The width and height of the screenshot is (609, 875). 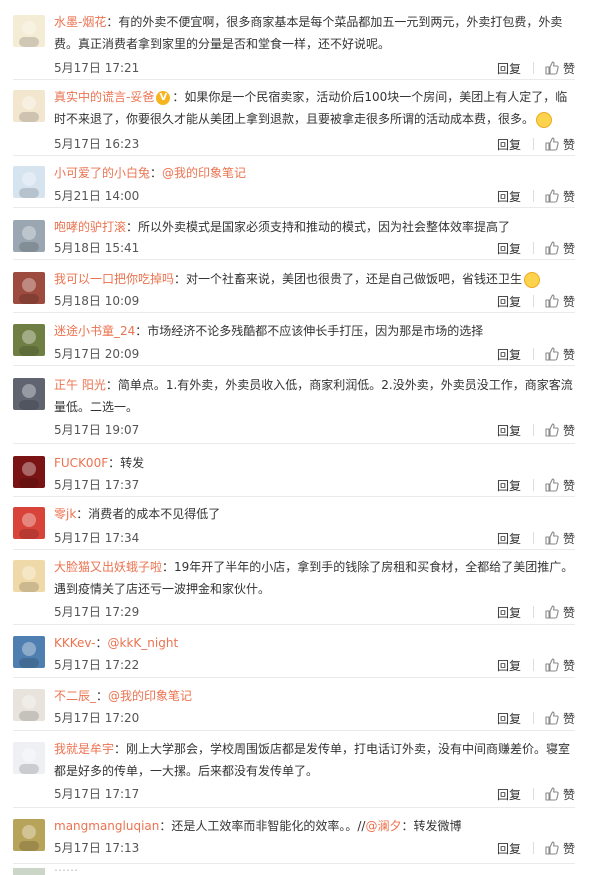 I want to click on timestamp: 5月17日 17:34, so click(x=97, y=538).